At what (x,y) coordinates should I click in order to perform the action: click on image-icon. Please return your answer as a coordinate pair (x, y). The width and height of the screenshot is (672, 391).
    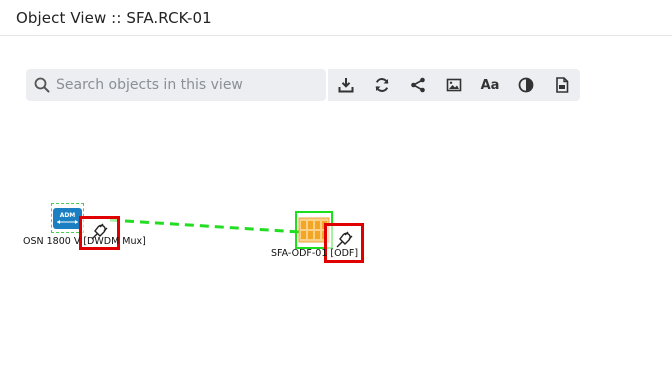
    Looking at the image, I should click on (454, 85).